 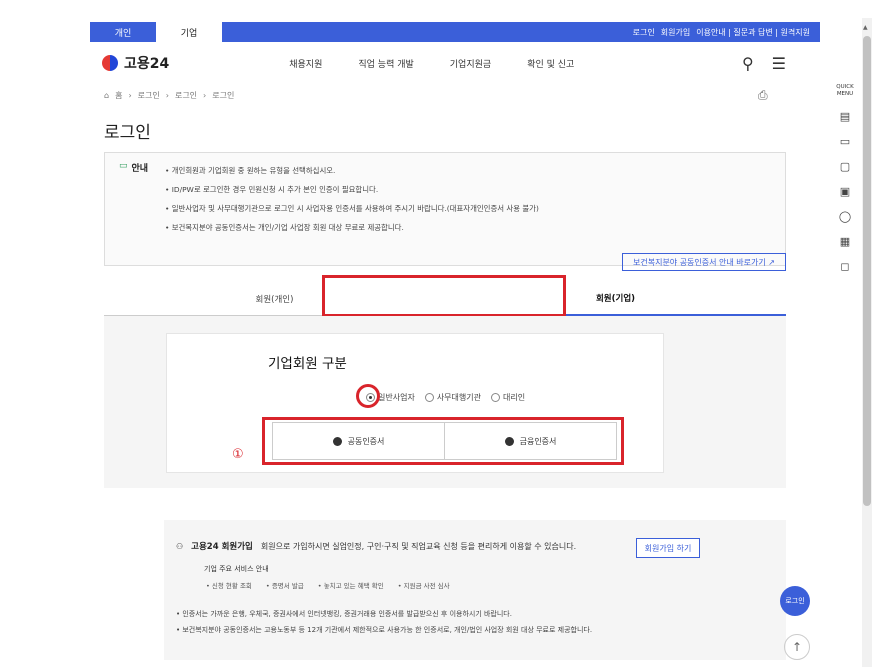 What do you see at coordinates (644, 32) in the screenshot?
I see `login-link: 로그인` at bounding box center [644, 32].